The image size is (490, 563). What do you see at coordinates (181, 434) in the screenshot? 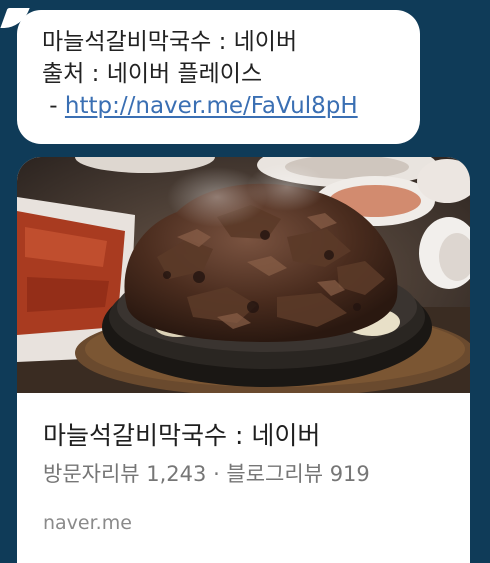
I see `preview-title: 마늘석갈비막국수 : 네이버` at bounding box center [181, 434].